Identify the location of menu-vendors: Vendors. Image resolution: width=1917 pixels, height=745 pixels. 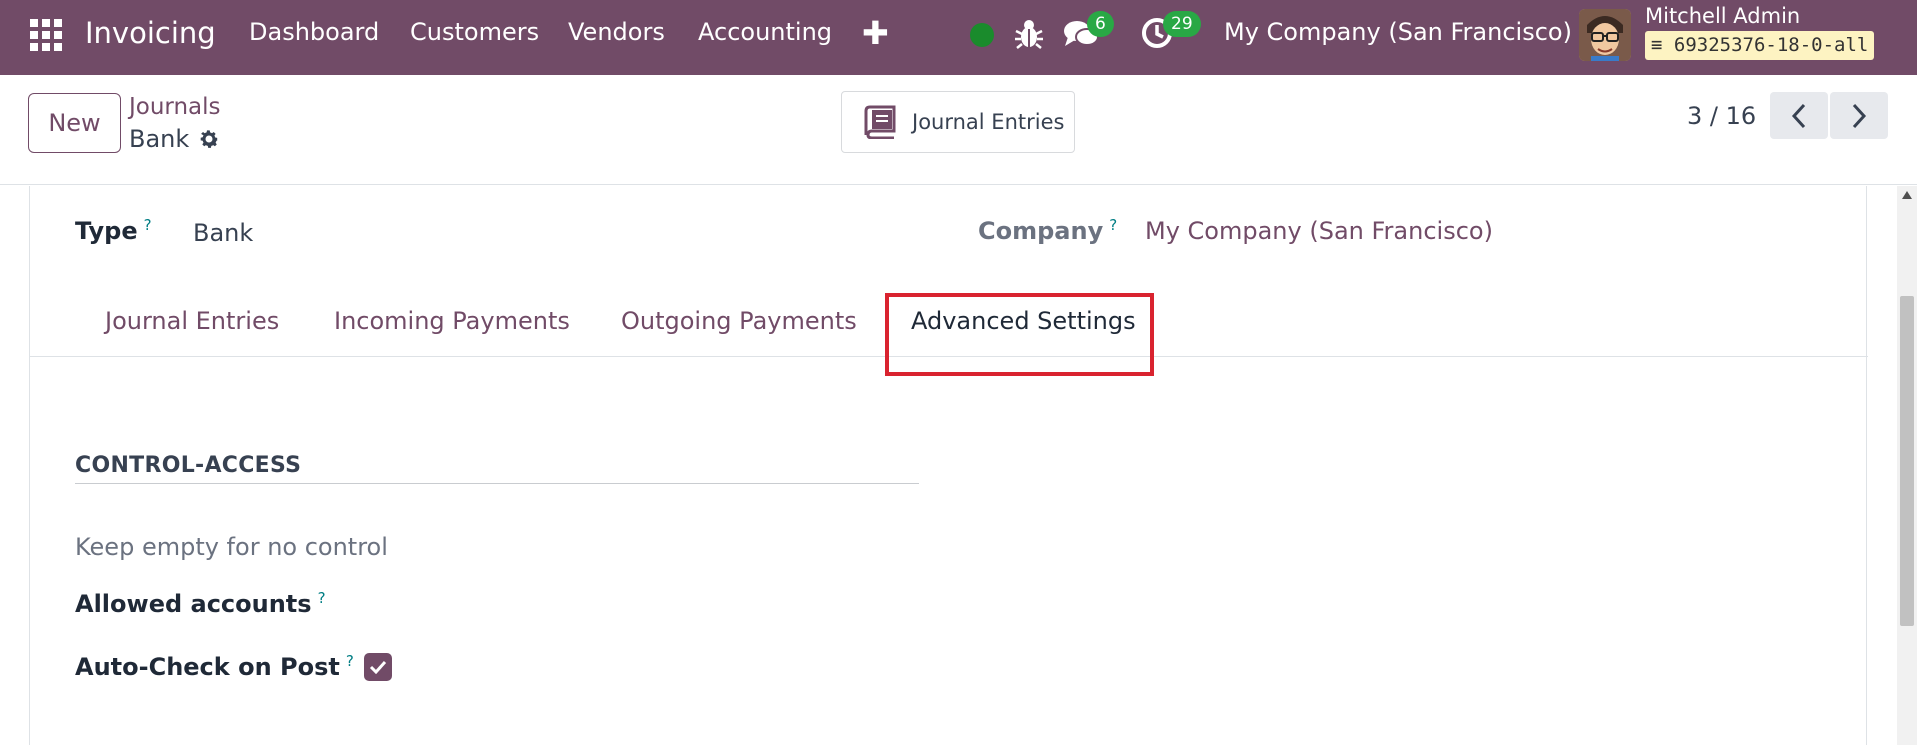
(616, 32).